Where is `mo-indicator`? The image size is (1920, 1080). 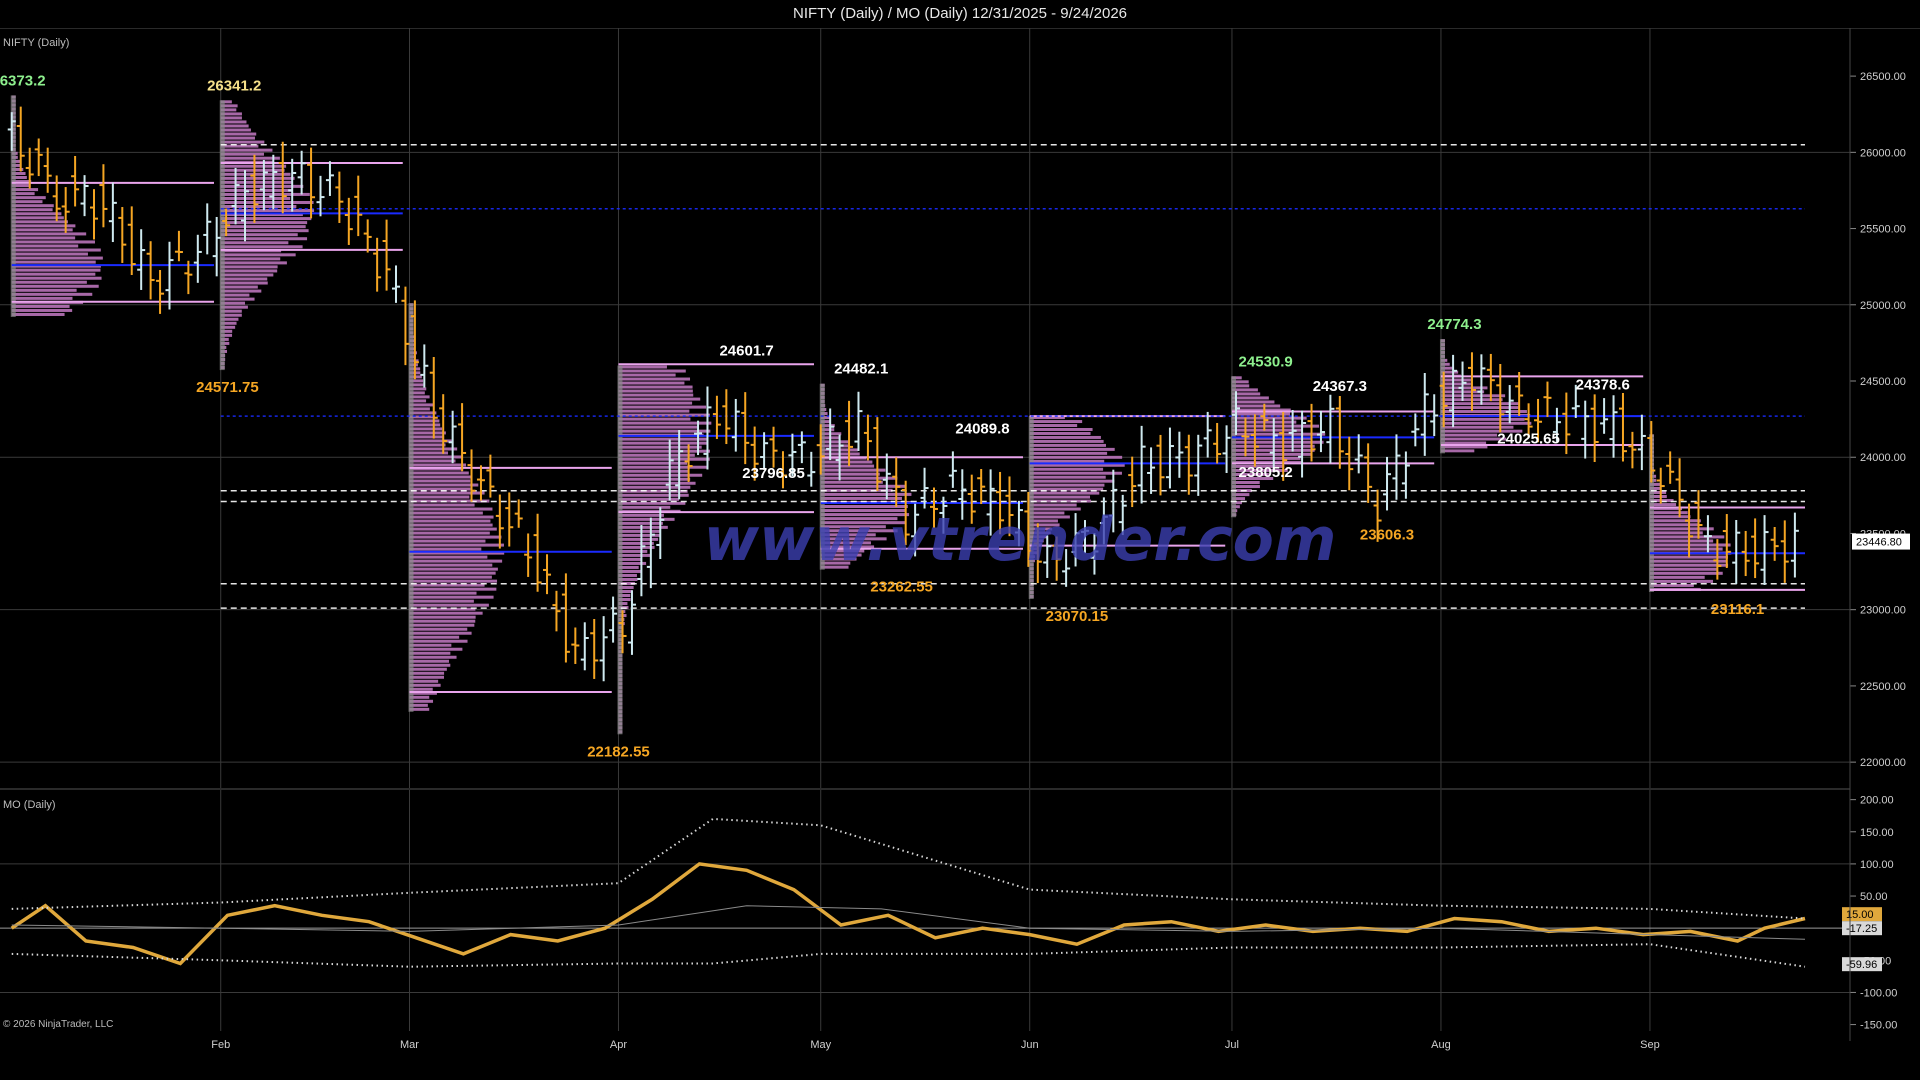
mo-indicator is located at coordinates (908, 892).